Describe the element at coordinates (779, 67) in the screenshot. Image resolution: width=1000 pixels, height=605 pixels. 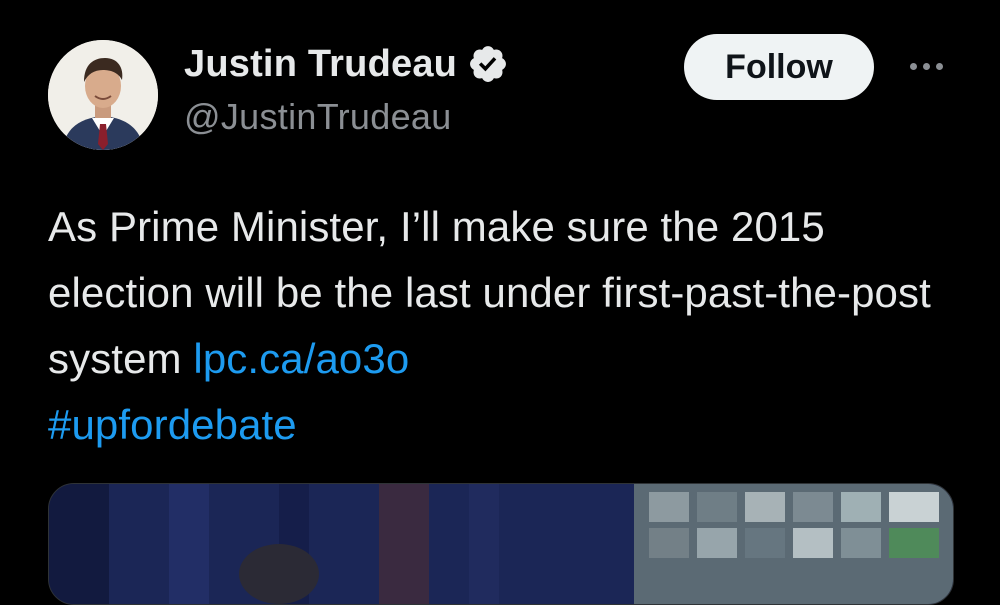
I see `follow-button: Follow` at that location.